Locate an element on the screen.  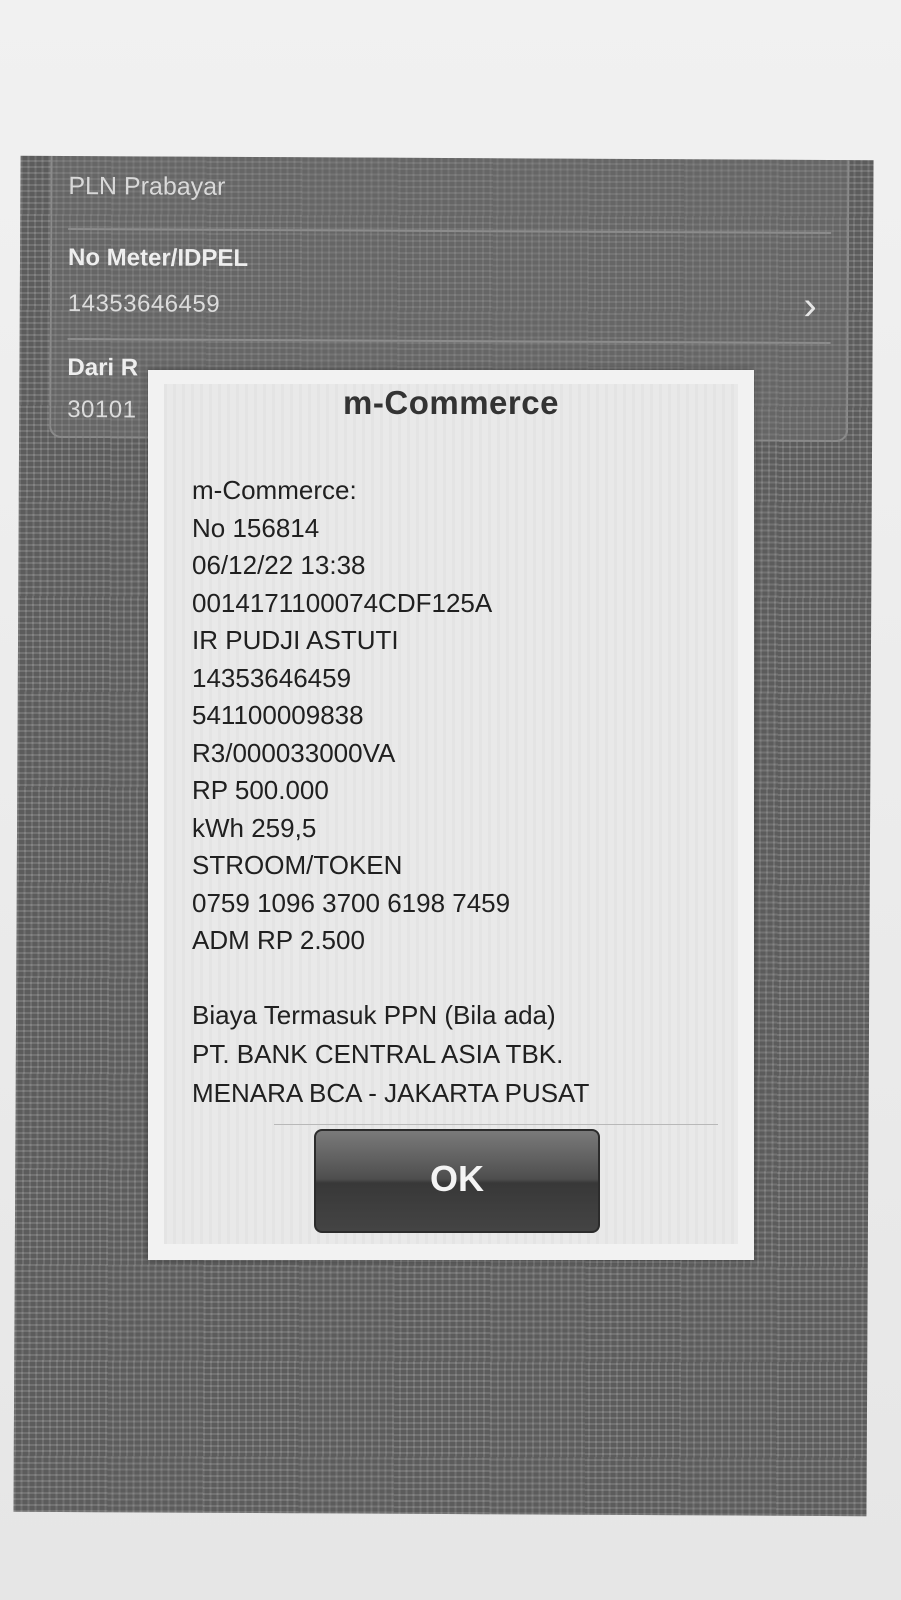
meter-row: No Meter/IDPEL 14353646459 › is located at coordinates (449, 286).